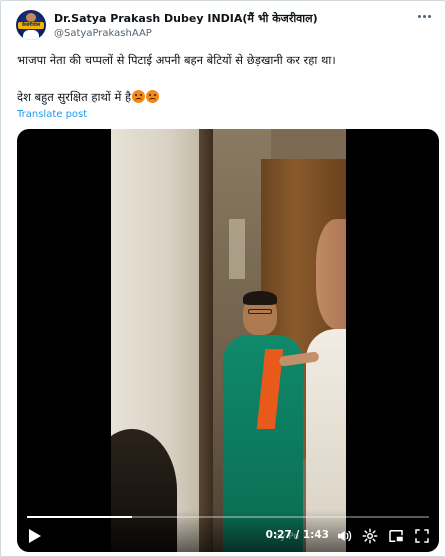 The width and height of the screenshot is (446, 557). What do you see at coordinates (74, 97) in the screenshot?
I see `post-text-line-2-content: देश बहुत सुरक्षित हाथों में है` at bounding box center [74, 97].